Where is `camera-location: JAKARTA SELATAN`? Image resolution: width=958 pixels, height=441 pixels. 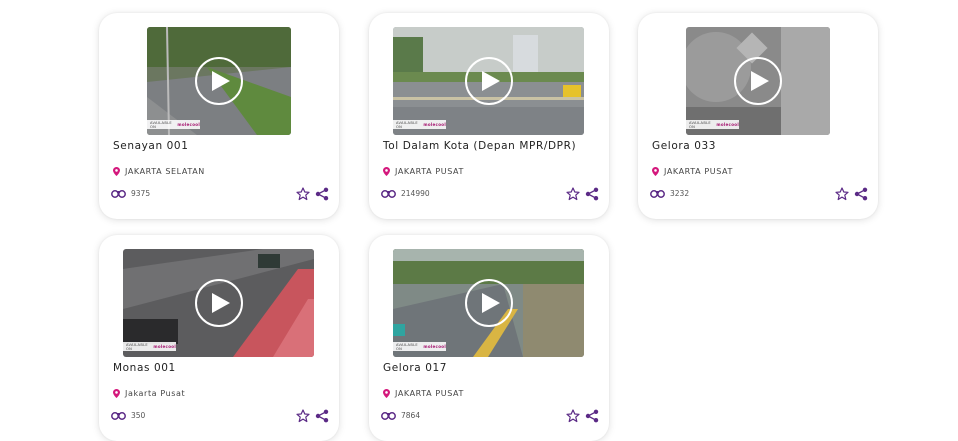 camera-location: JAKARTA SELATAN is located at coordinates (159, 171).